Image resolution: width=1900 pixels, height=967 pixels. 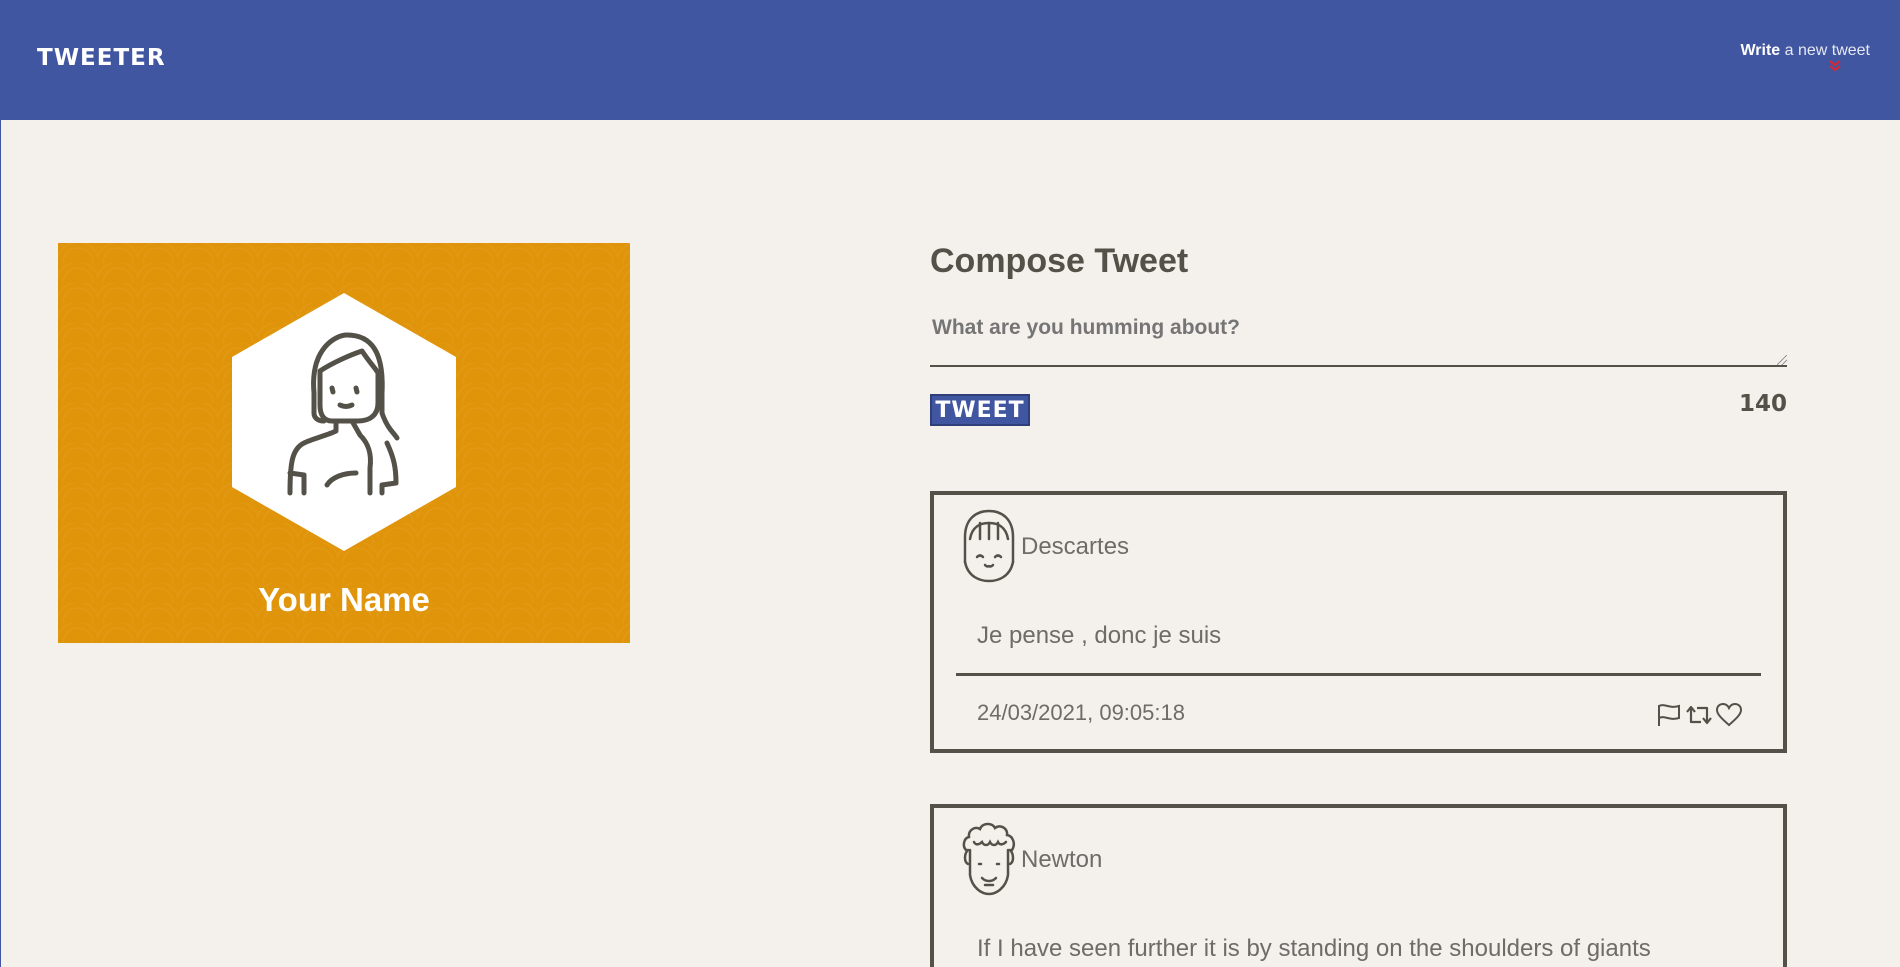 What do you see at coordinates (989, 858) in the screenshot?
I see `curly-hair-avatar-icon` at bounding box center [989, 858].